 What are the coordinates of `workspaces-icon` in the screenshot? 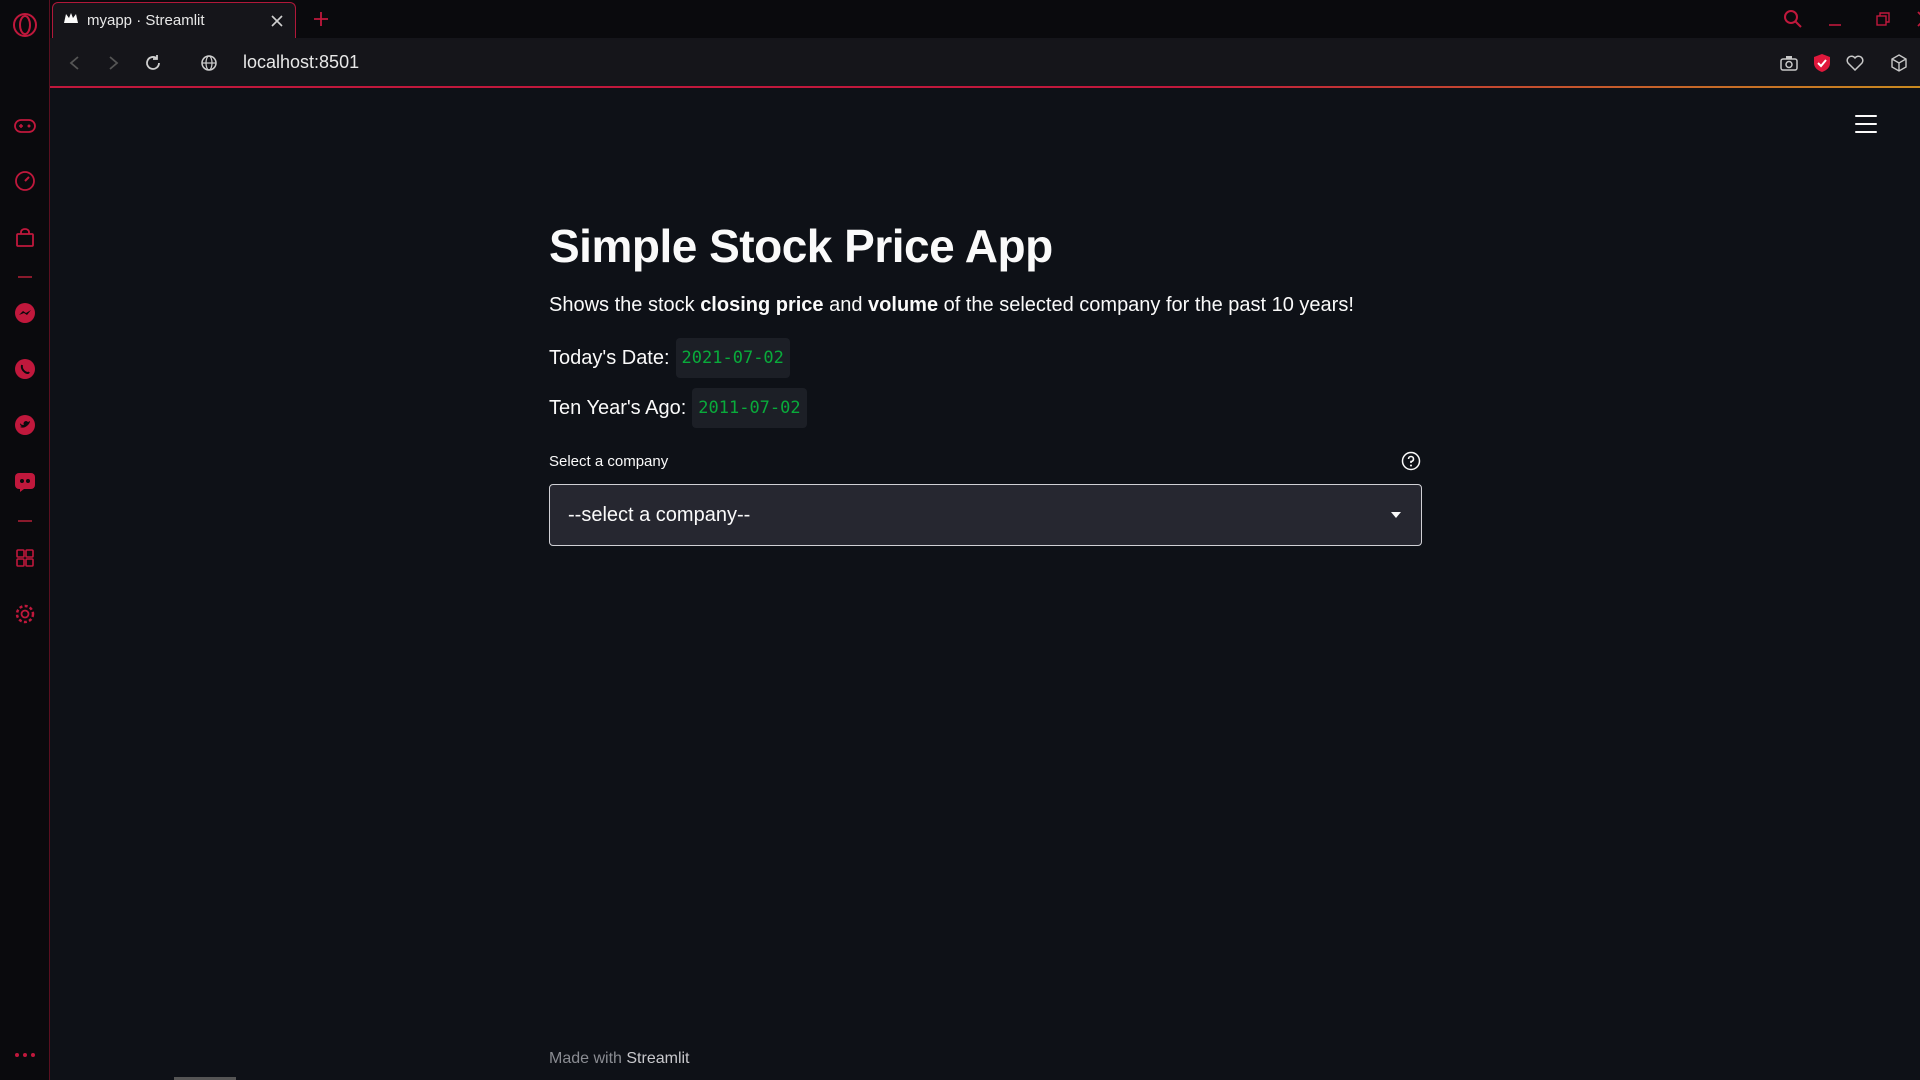 It's located at (25, 558).